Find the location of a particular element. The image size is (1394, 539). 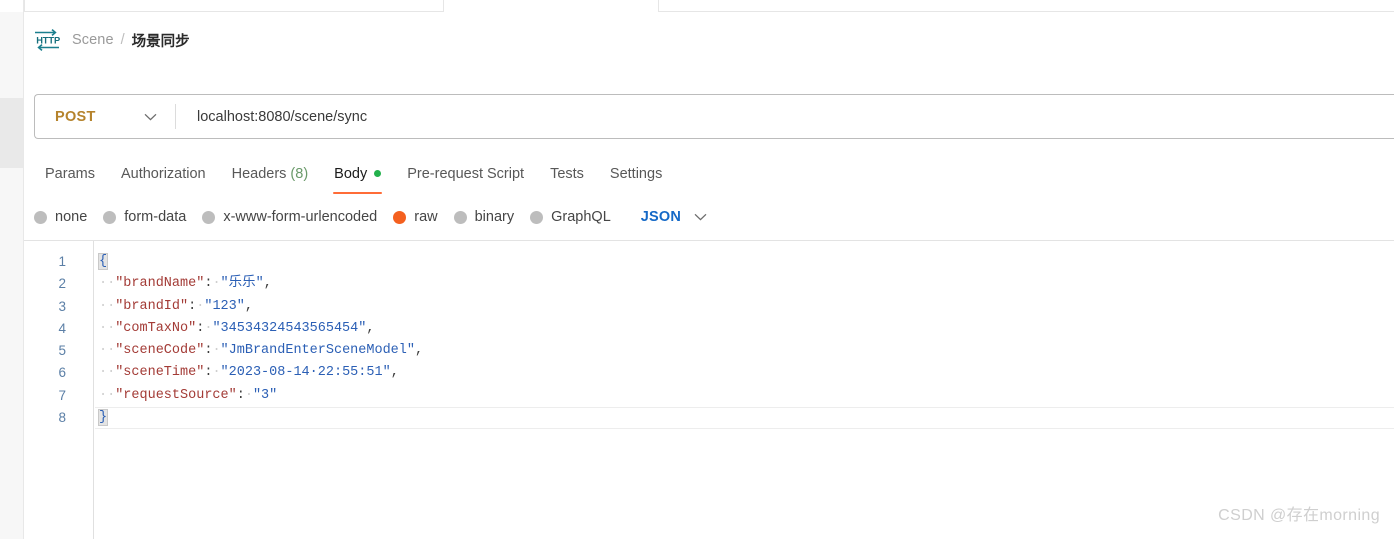

line-text: { is located at coordinates (94, 262).